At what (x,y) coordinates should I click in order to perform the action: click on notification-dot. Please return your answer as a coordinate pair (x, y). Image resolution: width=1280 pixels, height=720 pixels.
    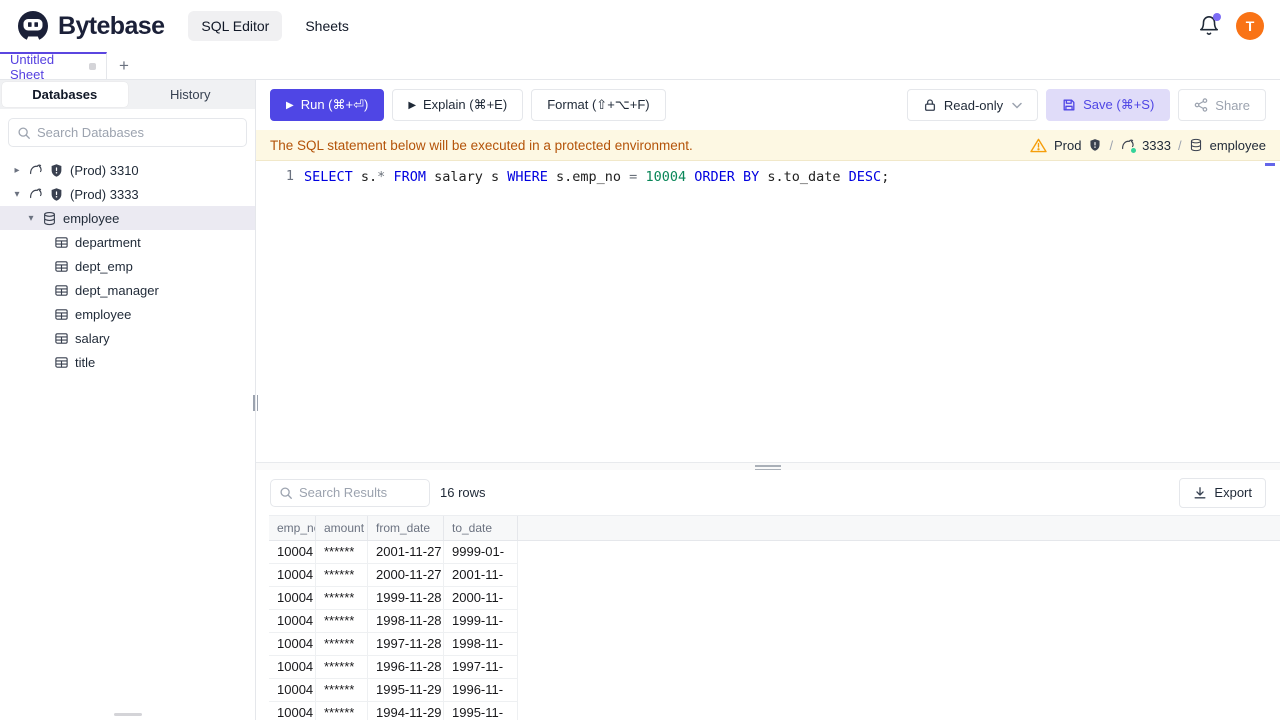
    Looking at the image, I should click on (1217, 17).